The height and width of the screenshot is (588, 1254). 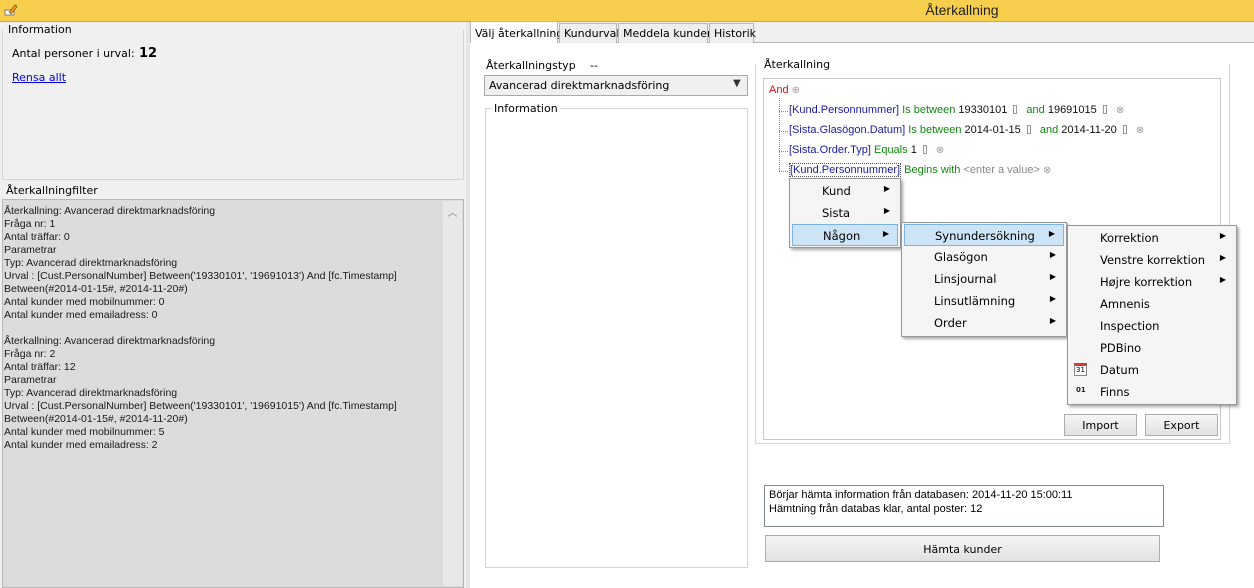 I want to click on menu-item-venstre-korrektion: Venstre korrektion ▶, so click(x=1152, y=260).